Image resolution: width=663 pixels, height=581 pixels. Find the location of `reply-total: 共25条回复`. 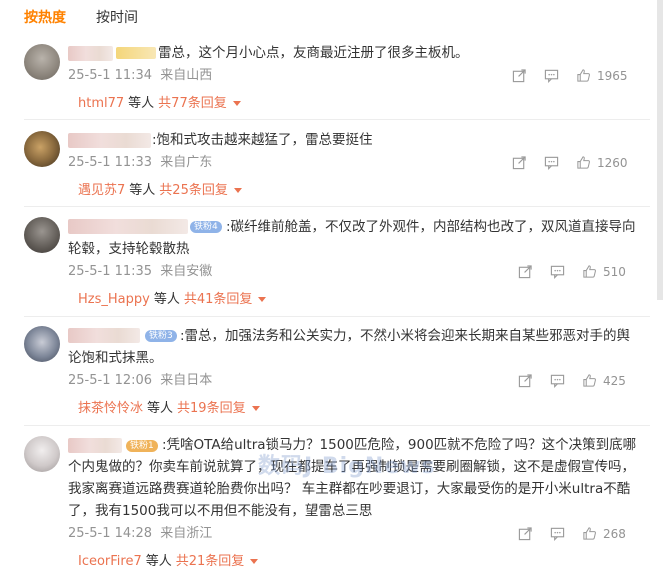

reply-total: 共25条回复 is located at coordinates (193, 190).